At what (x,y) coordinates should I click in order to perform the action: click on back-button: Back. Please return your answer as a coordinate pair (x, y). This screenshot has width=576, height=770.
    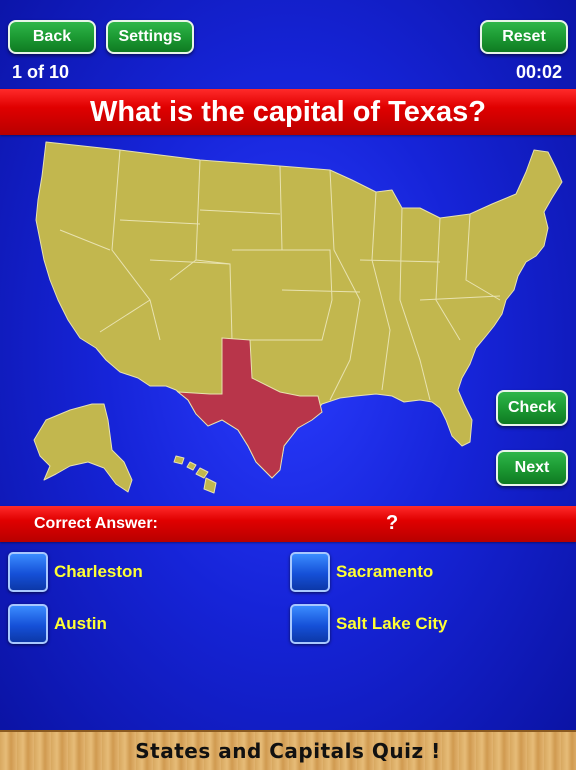
    Looking at the image, I should click on (52, 37).